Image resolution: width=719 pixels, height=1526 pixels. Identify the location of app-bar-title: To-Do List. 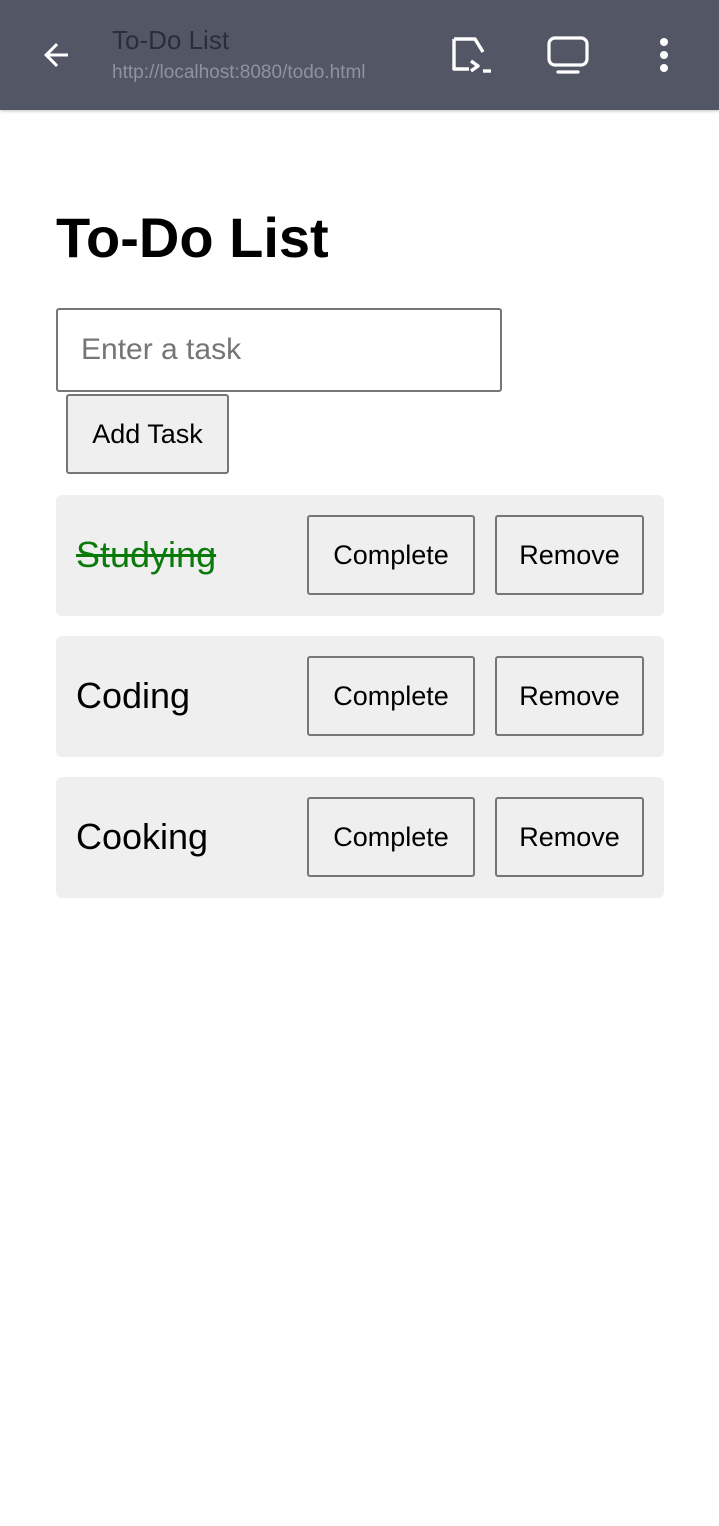
(171, 40).